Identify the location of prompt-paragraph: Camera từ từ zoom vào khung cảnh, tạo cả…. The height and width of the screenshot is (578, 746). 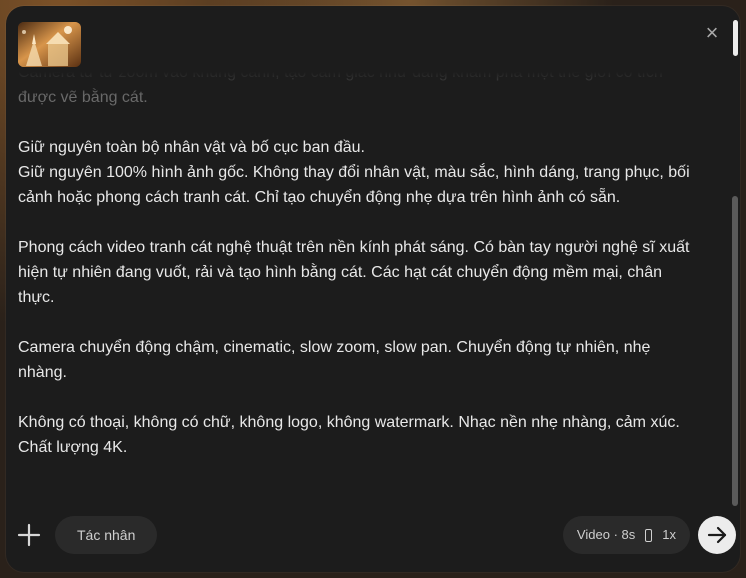
(358, 91).